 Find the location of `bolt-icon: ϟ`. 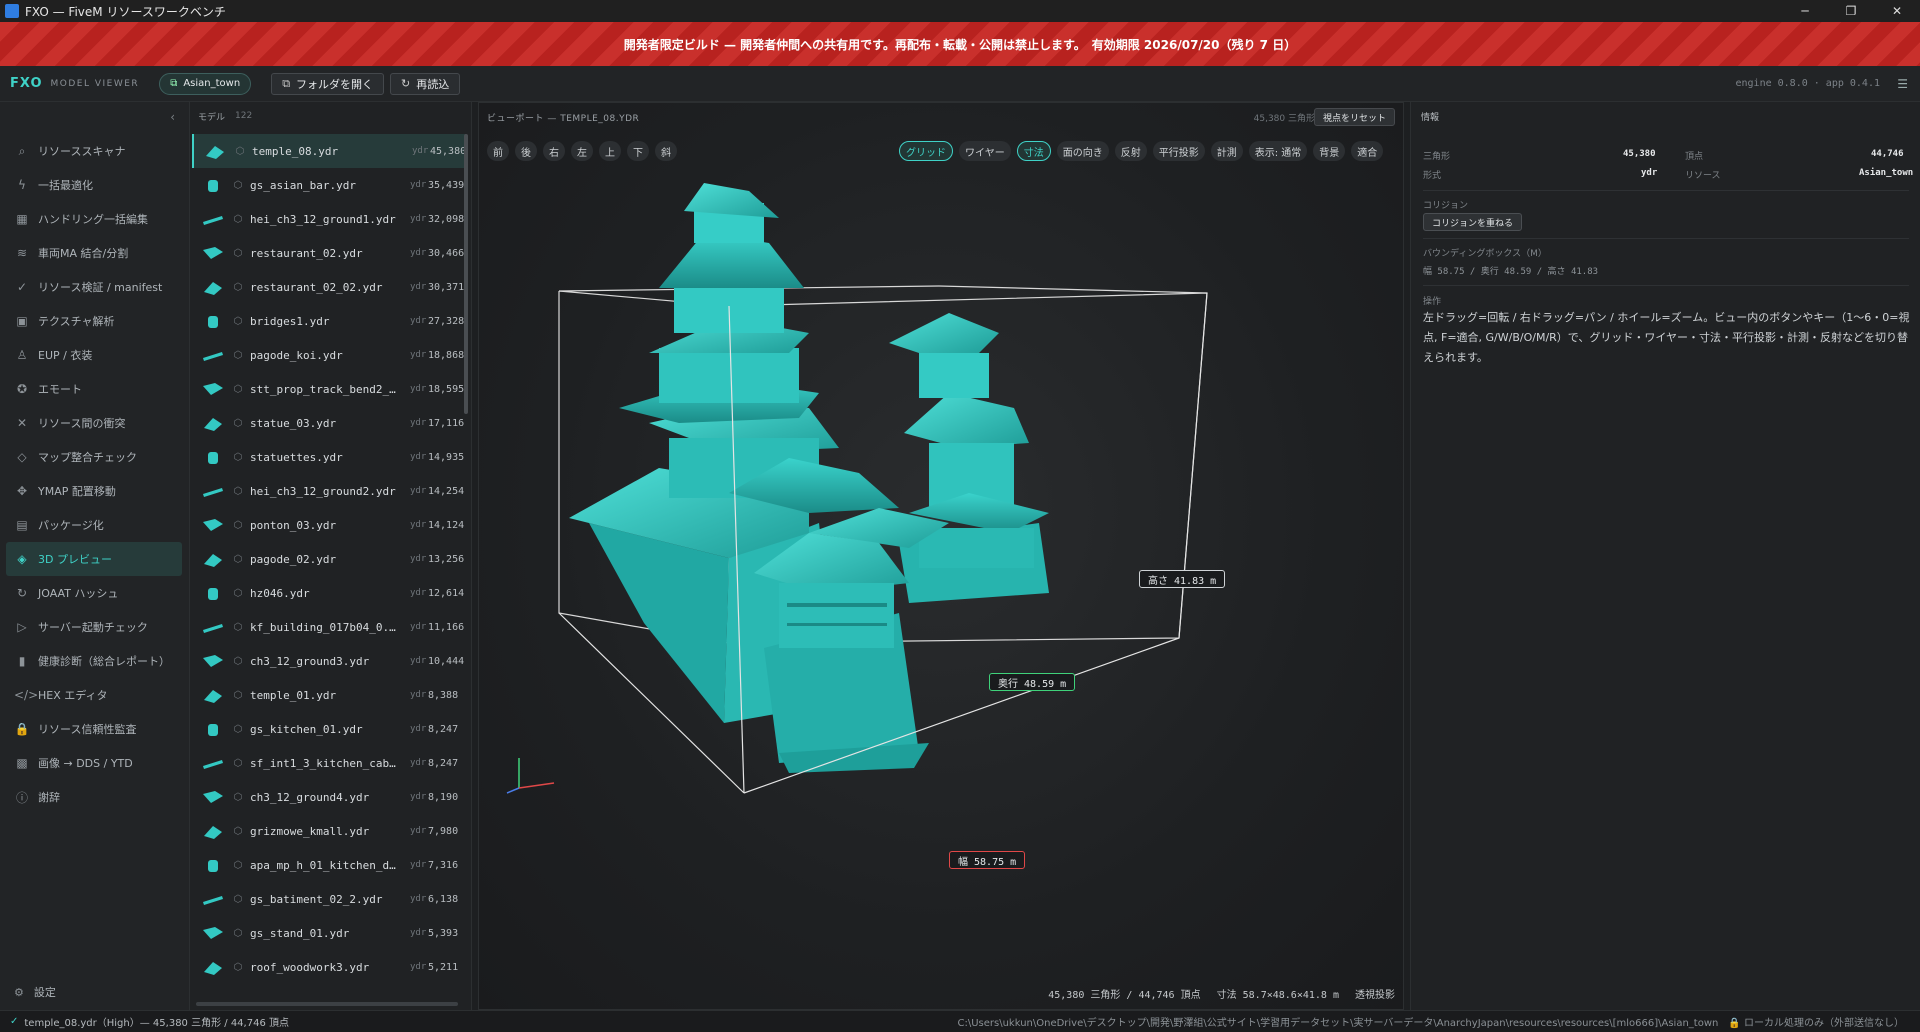

bolt-icon: ϟ is located at coordinates (22, 185).